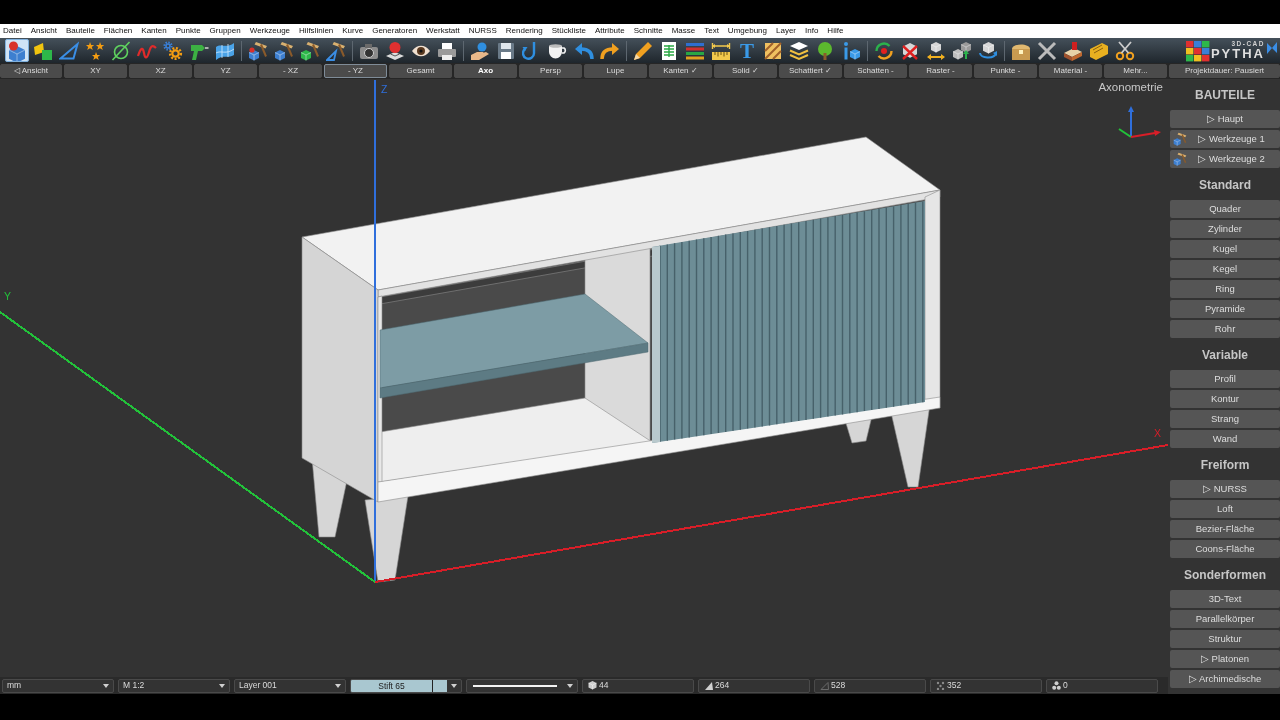  I want to click on dropdown: Layer 001, so click(290, 685).